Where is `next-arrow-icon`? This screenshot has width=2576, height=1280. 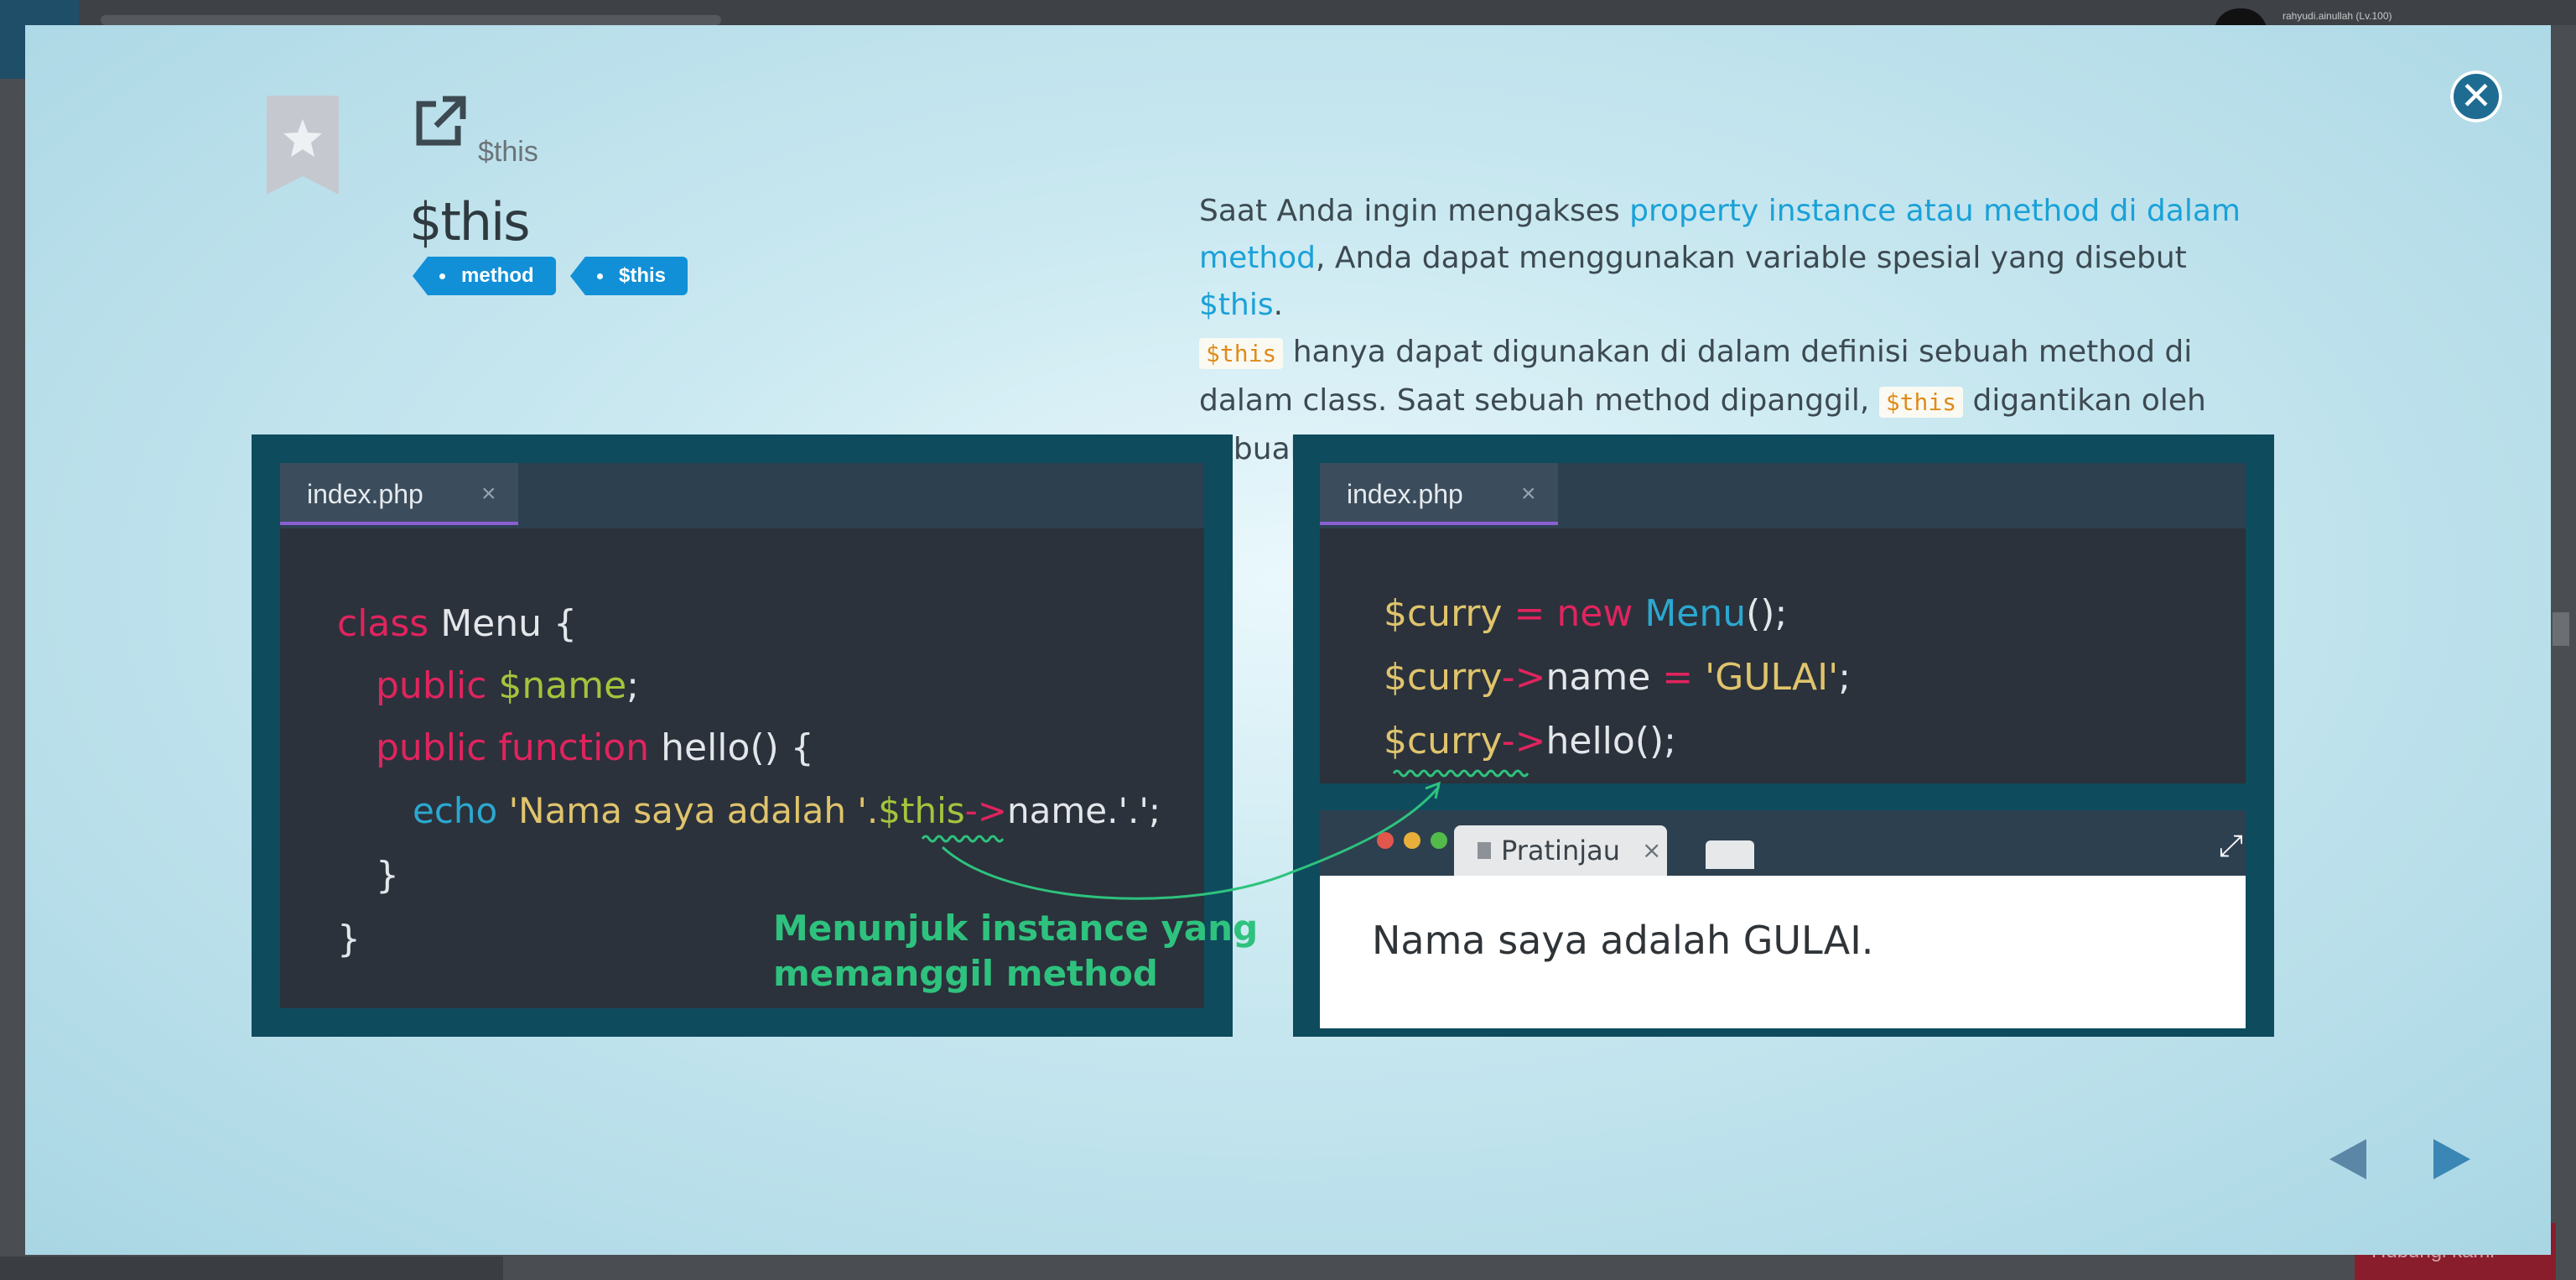 next-arrow-icon is located at coordinates (2451, 1159).